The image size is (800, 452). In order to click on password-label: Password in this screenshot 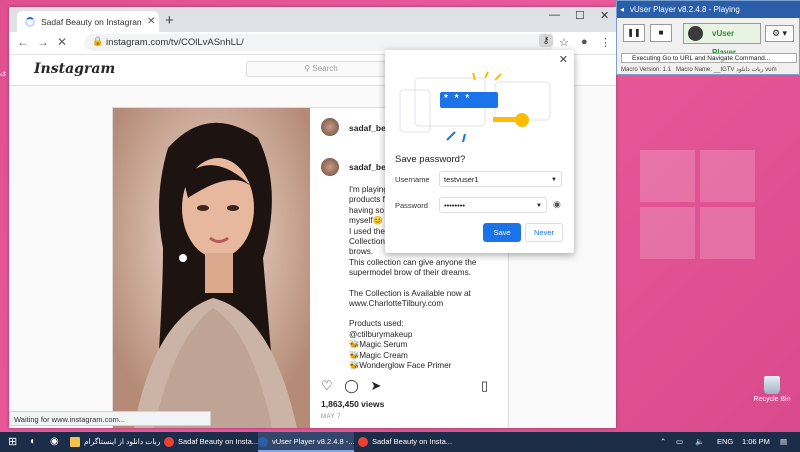, I will do `click(411, 205)`.